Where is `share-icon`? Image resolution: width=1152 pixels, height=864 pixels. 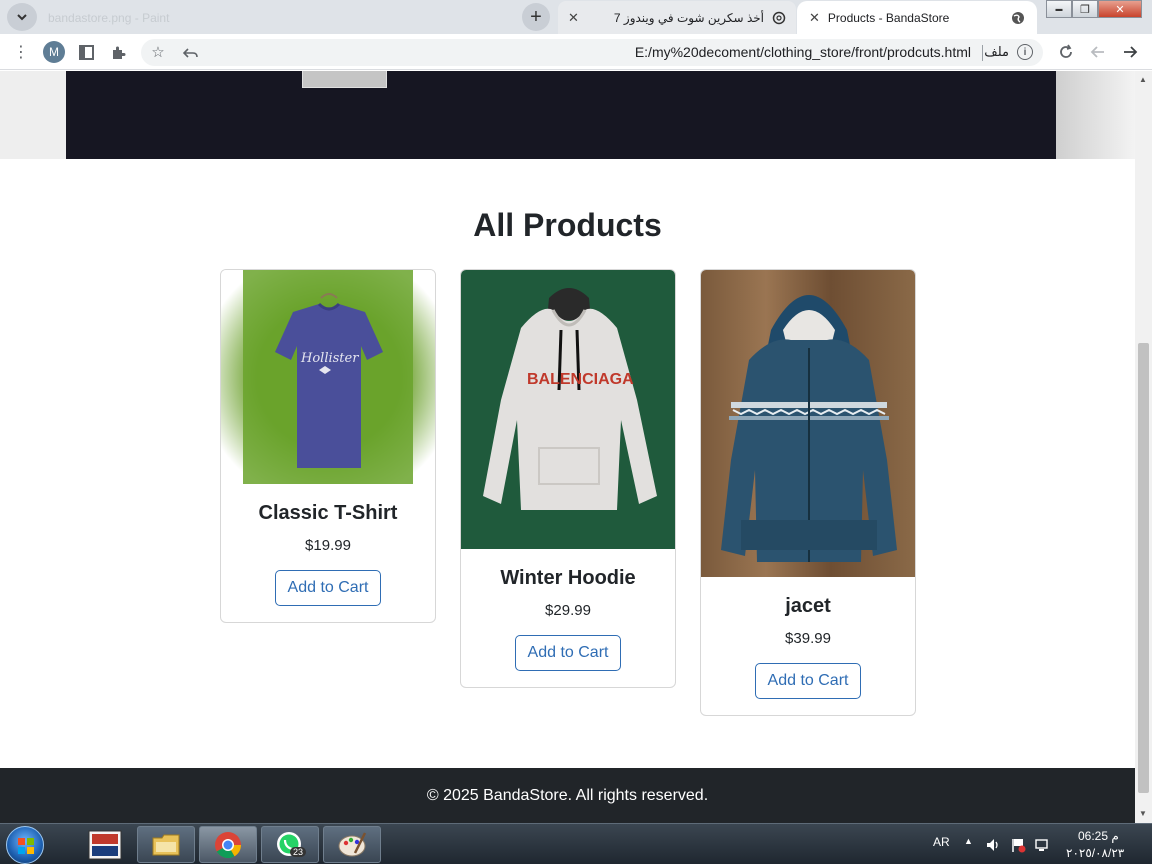
share-icon is located at coordinates (190, 52).